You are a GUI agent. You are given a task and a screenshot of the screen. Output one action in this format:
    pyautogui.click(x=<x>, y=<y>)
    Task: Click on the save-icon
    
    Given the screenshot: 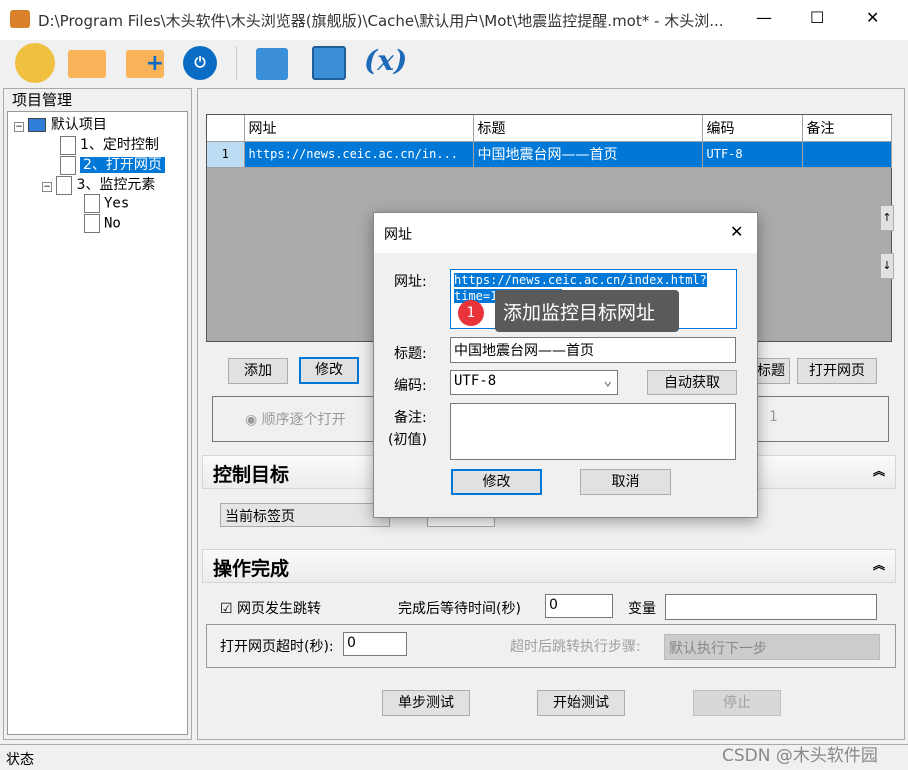 What is the action you would take?
    pyautogui.click(x=272, y=64)
    